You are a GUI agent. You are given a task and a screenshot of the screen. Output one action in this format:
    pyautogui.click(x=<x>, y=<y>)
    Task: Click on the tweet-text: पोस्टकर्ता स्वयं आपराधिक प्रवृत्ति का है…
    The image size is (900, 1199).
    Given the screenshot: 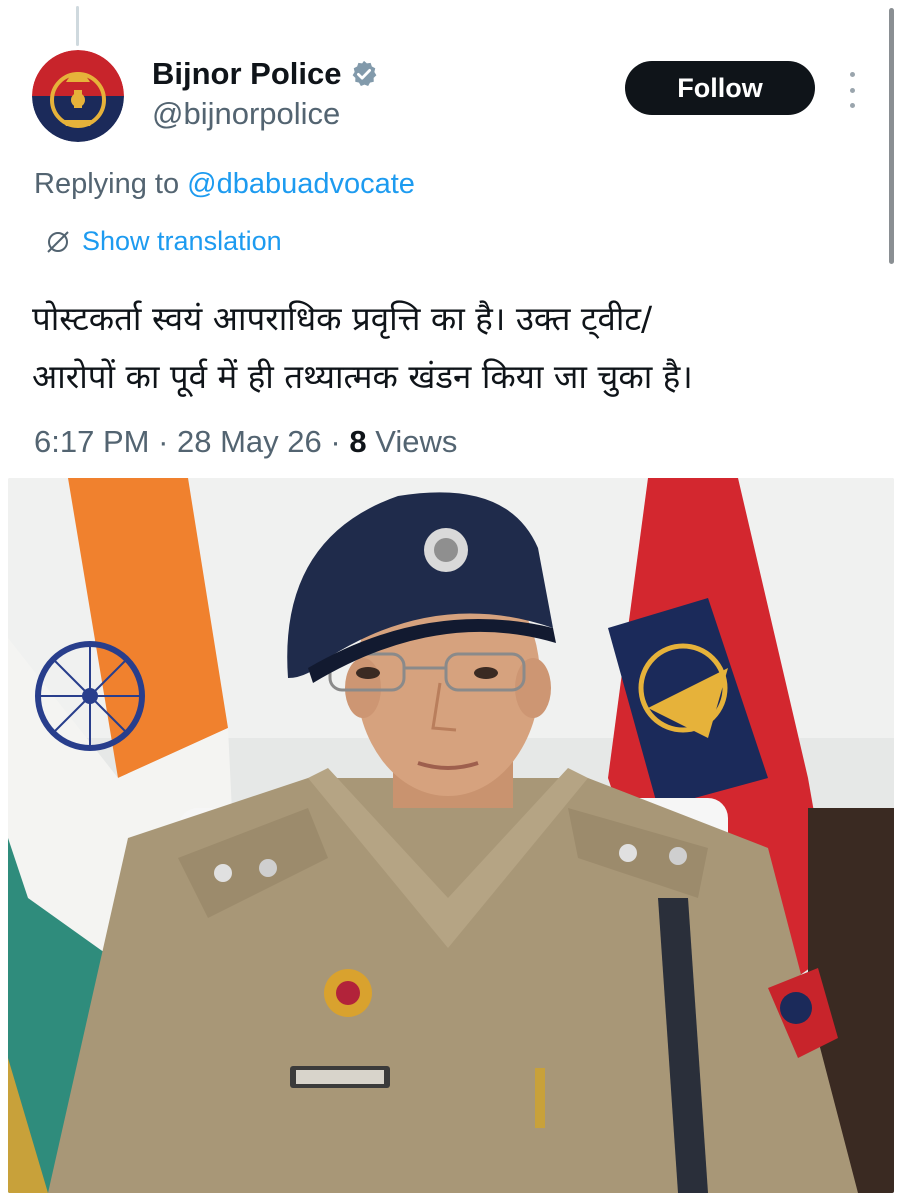 What is the action you would take?
    pyautogui.click(x=452, y=348)
    